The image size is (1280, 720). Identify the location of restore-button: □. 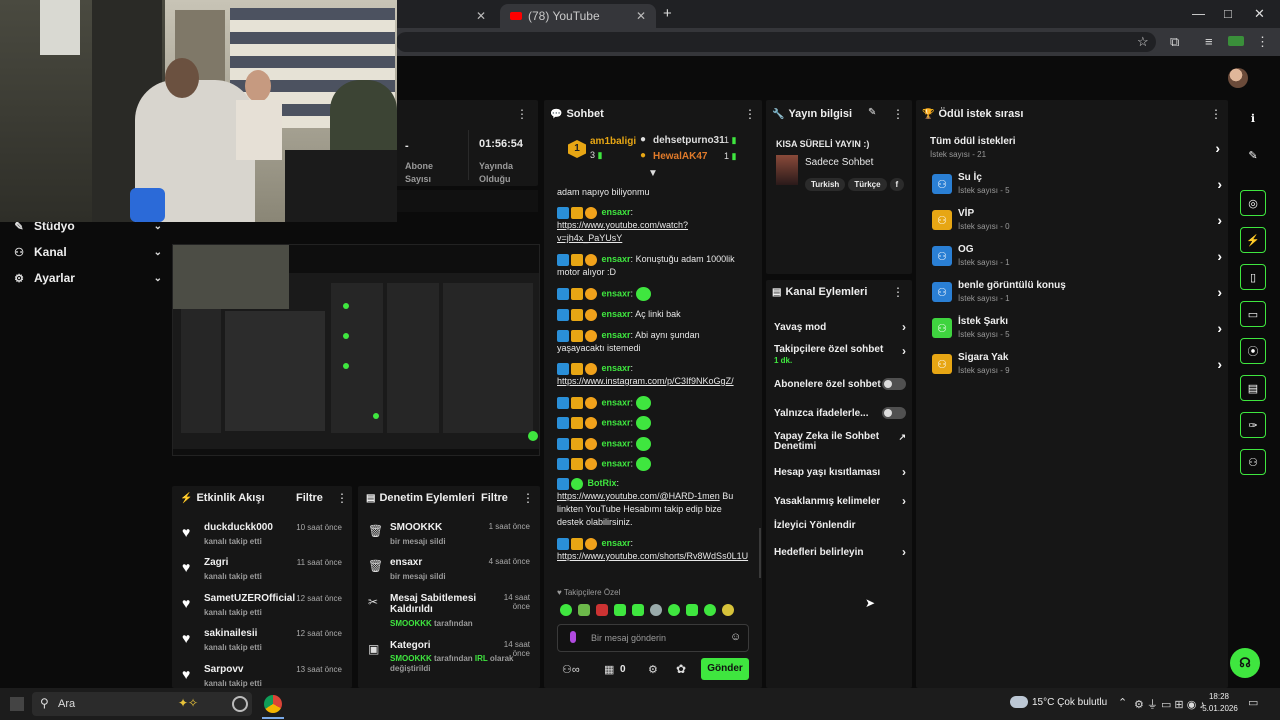
(1228, 13).